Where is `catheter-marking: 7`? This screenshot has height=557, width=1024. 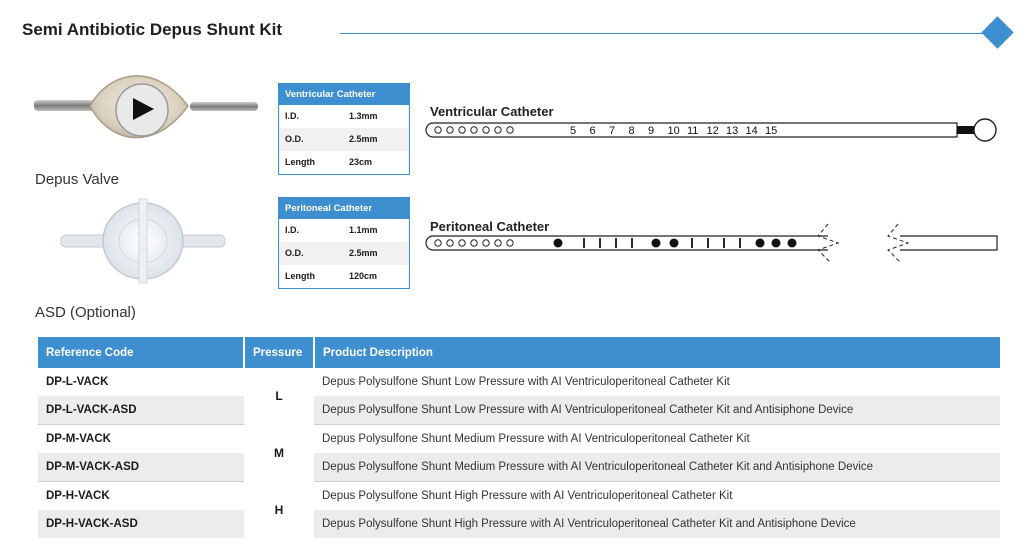 catheter-marking: 7 is located at coordinates (612, 131).